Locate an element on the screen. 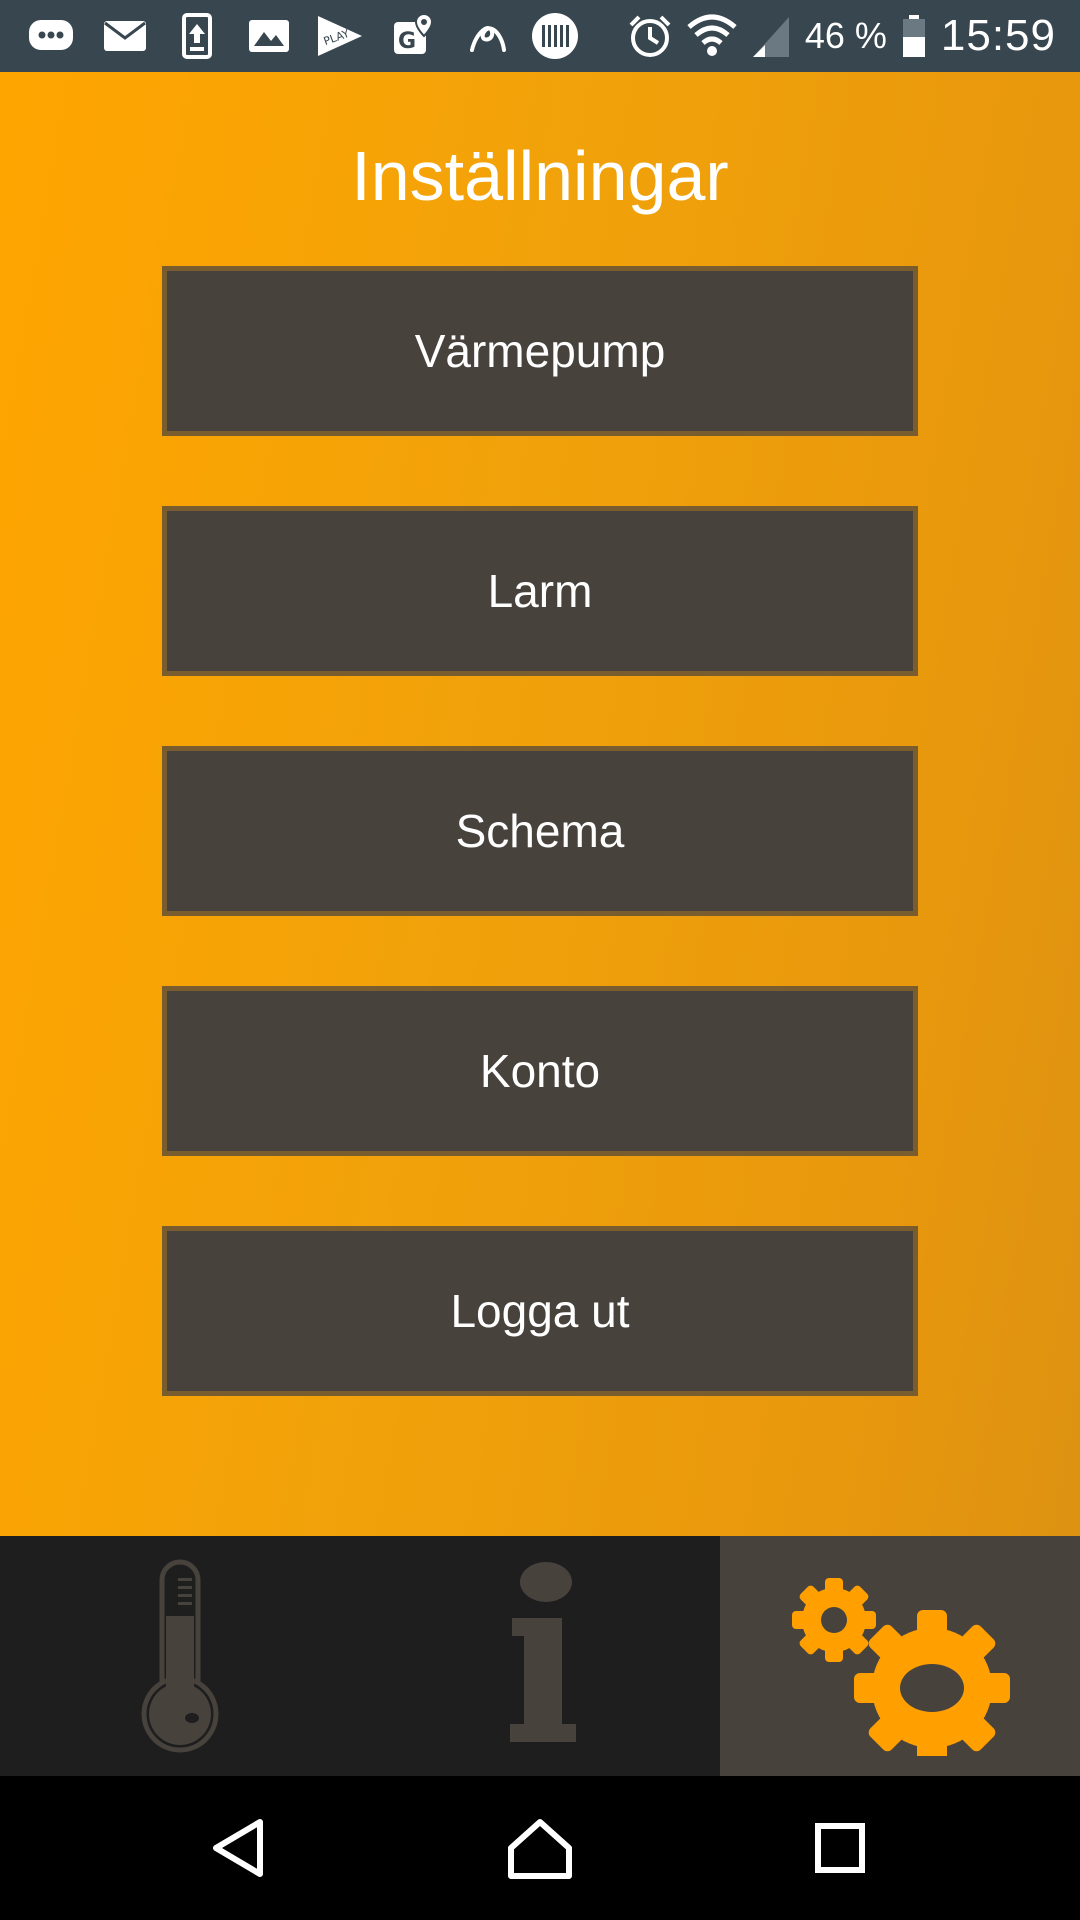 This screenshot has height=1920, width=1080. recents-button is located at coordinates (840, 1848).